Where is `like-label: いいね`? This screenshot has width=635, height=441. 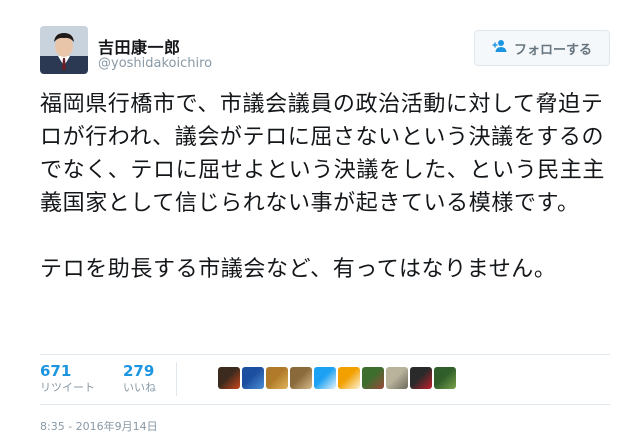 like-label: いいね is located at coordinates (139, 387).